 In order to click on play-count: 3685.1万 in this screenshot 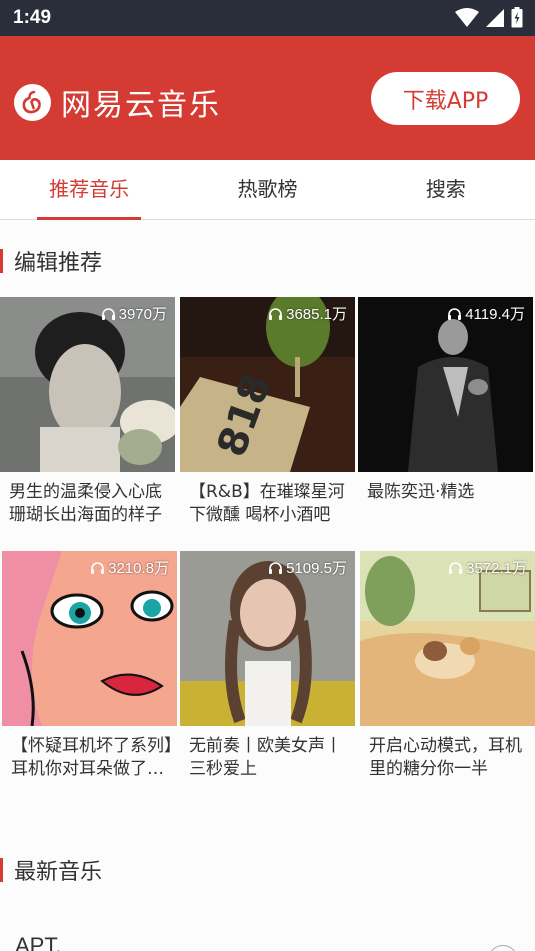, I will do `click(307, 313)`.